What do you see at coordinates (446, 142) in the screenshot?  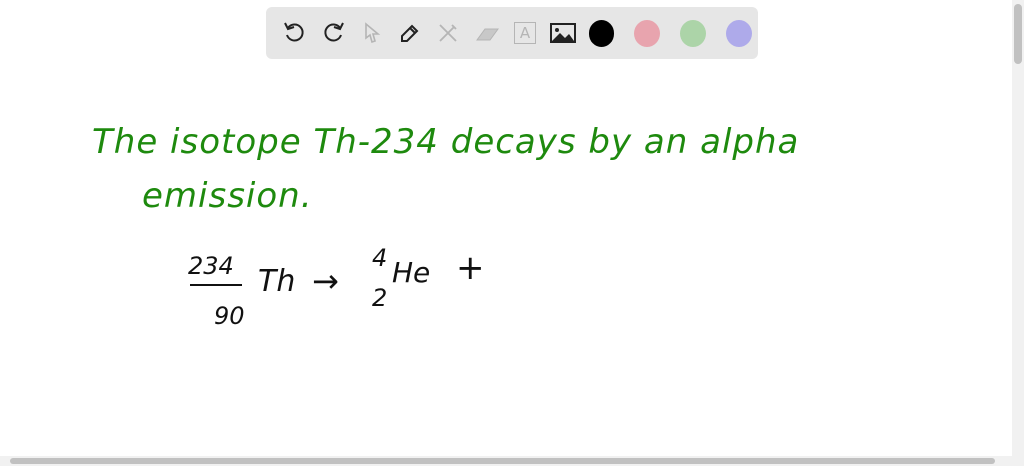 I see `handwritten-line-1: The isotope Th-234 decays by an alpha` at bounding box center [446, 142].